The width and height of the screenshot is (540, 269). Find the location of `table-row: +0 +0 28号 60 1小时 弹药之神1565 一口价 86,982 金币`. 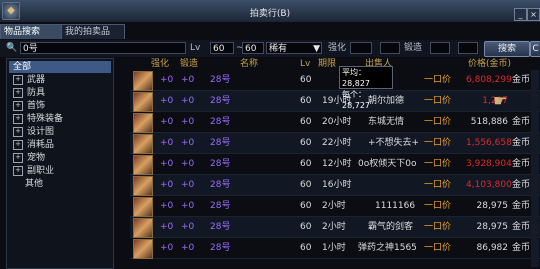

table-row: +0 +0 28号 60 1小时 弹药之神1565 一口价 86,982 金币 is located at coordinates (335, 248).